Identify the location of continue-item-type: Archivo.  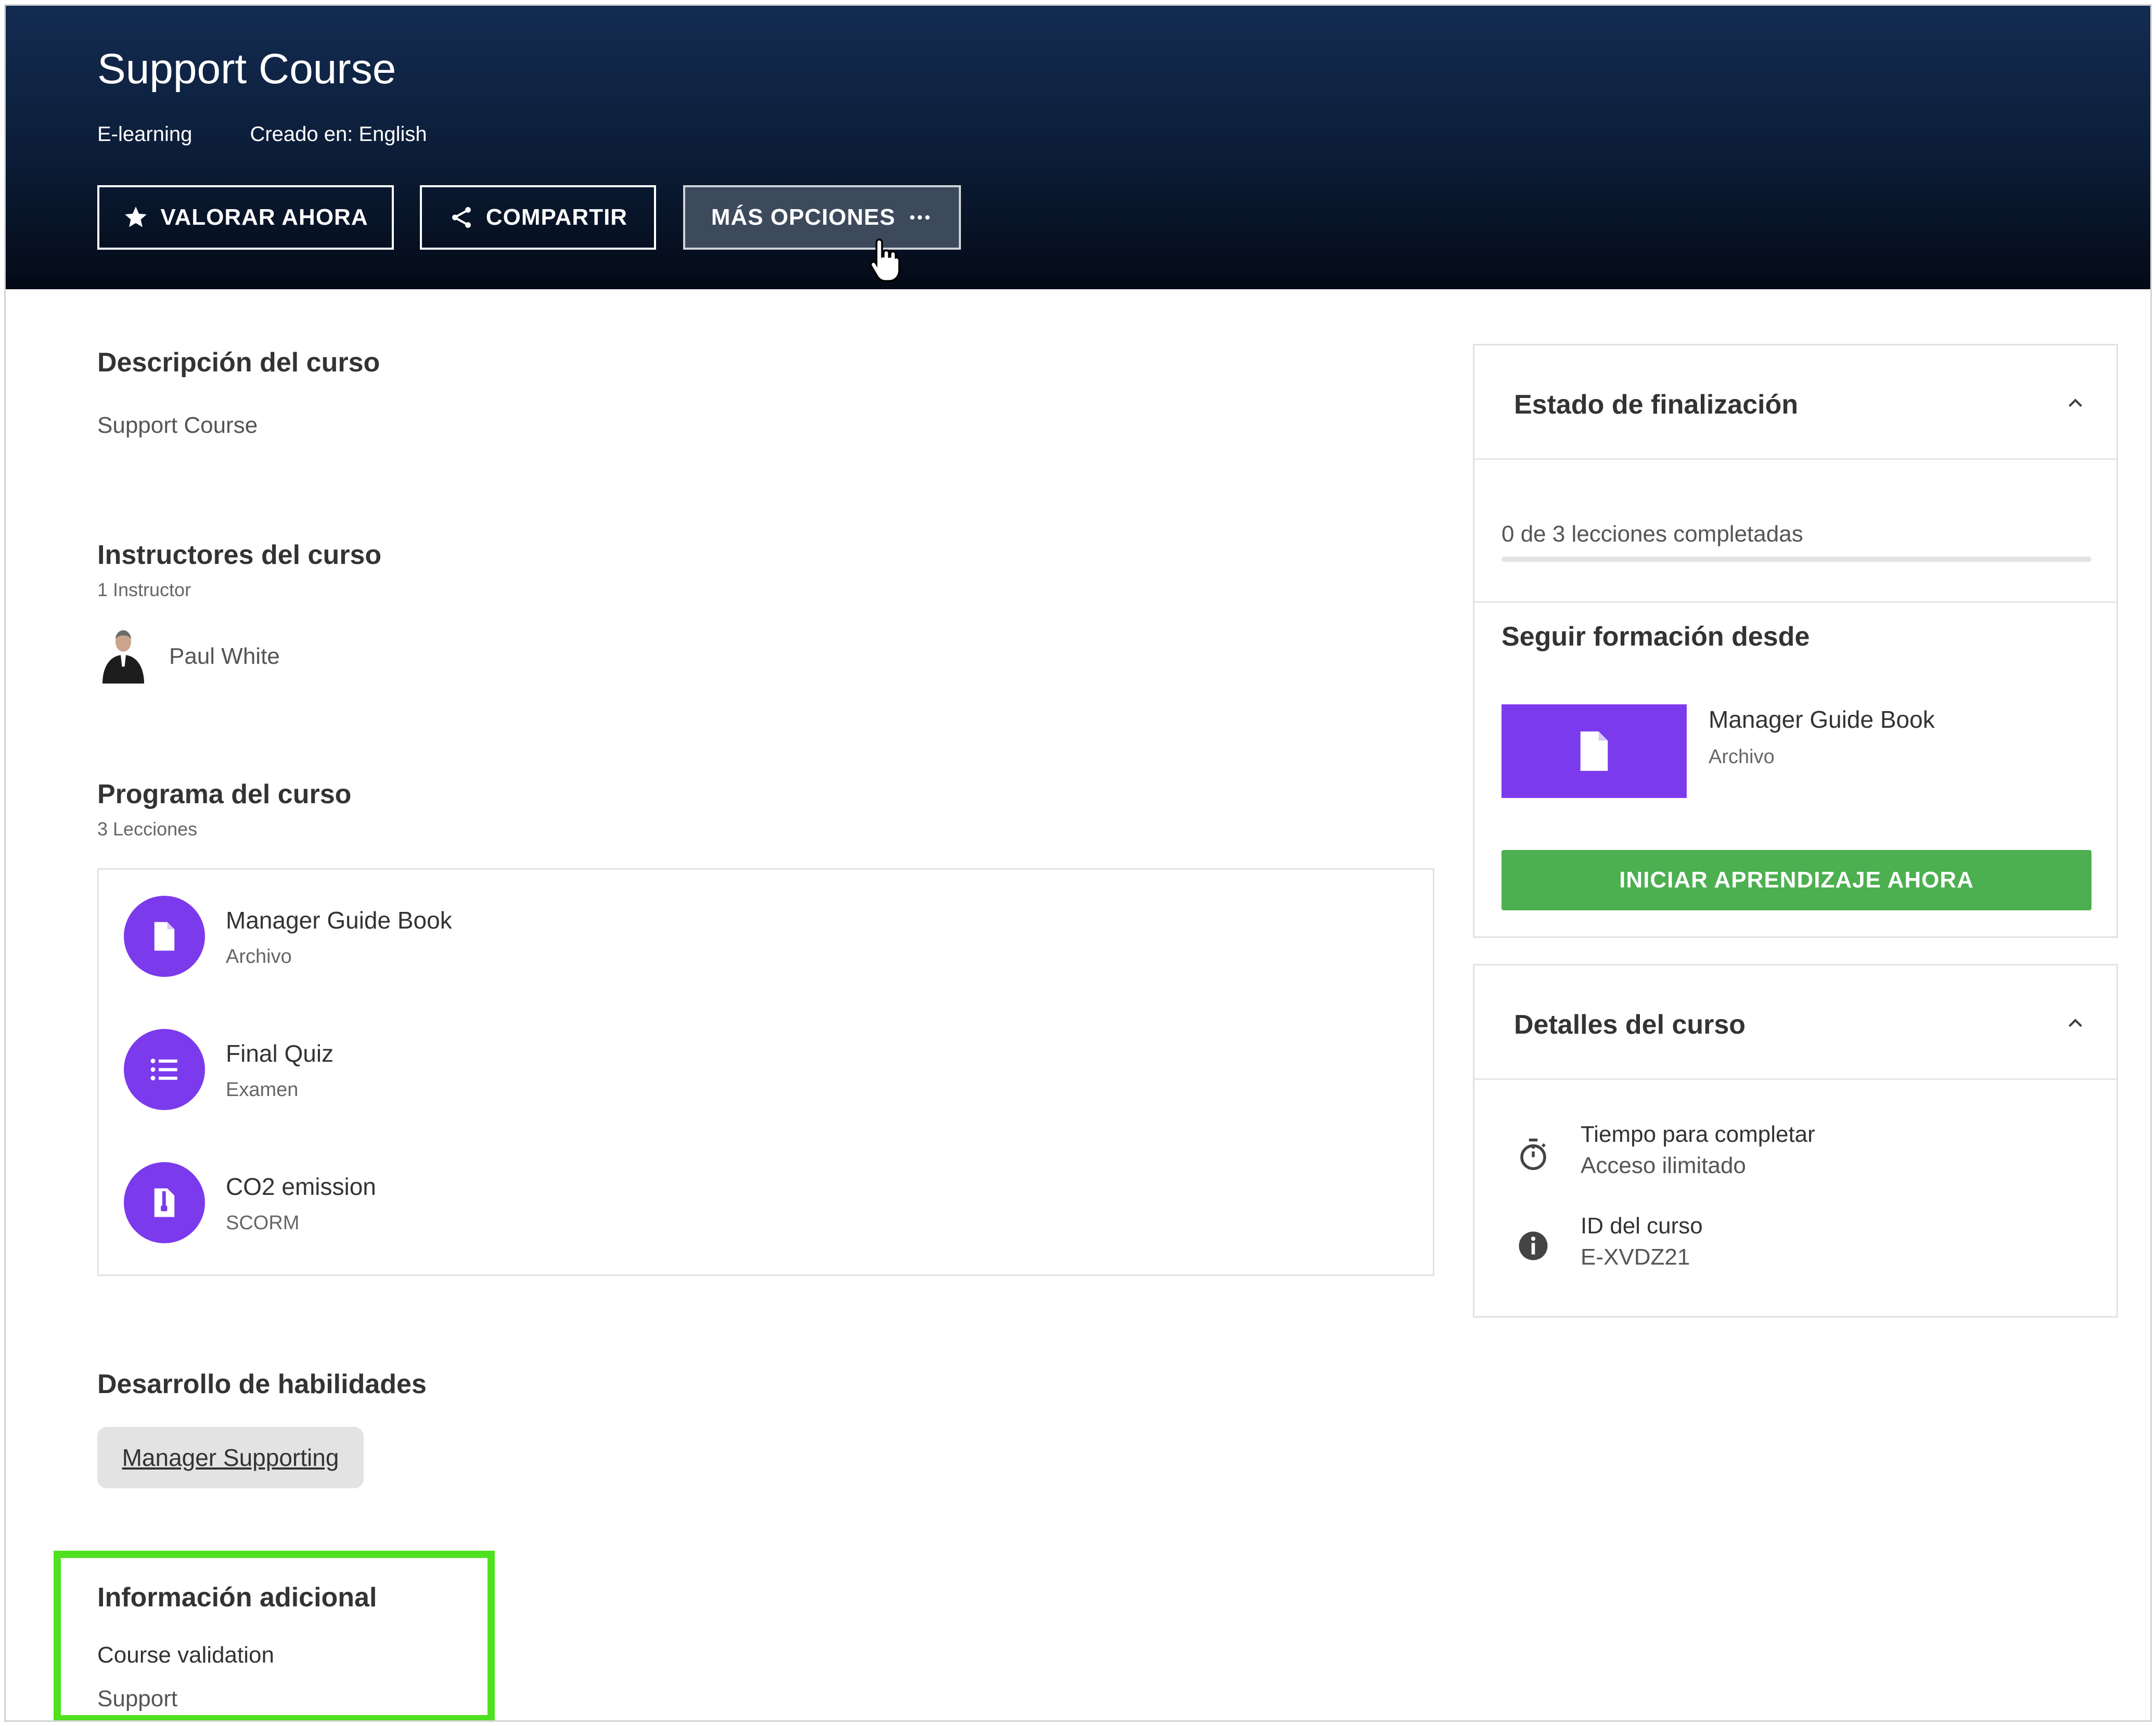
(1742, 757).